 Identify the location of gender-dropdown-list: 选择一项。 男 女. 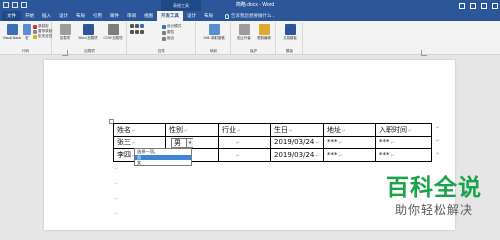
(163, 157).